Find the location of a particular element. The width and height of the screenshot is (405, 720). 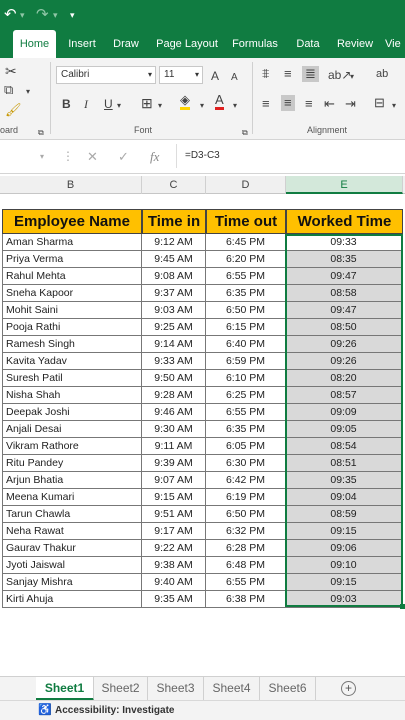

borders-icon: ⊞ is located at coordinates (147, 103).